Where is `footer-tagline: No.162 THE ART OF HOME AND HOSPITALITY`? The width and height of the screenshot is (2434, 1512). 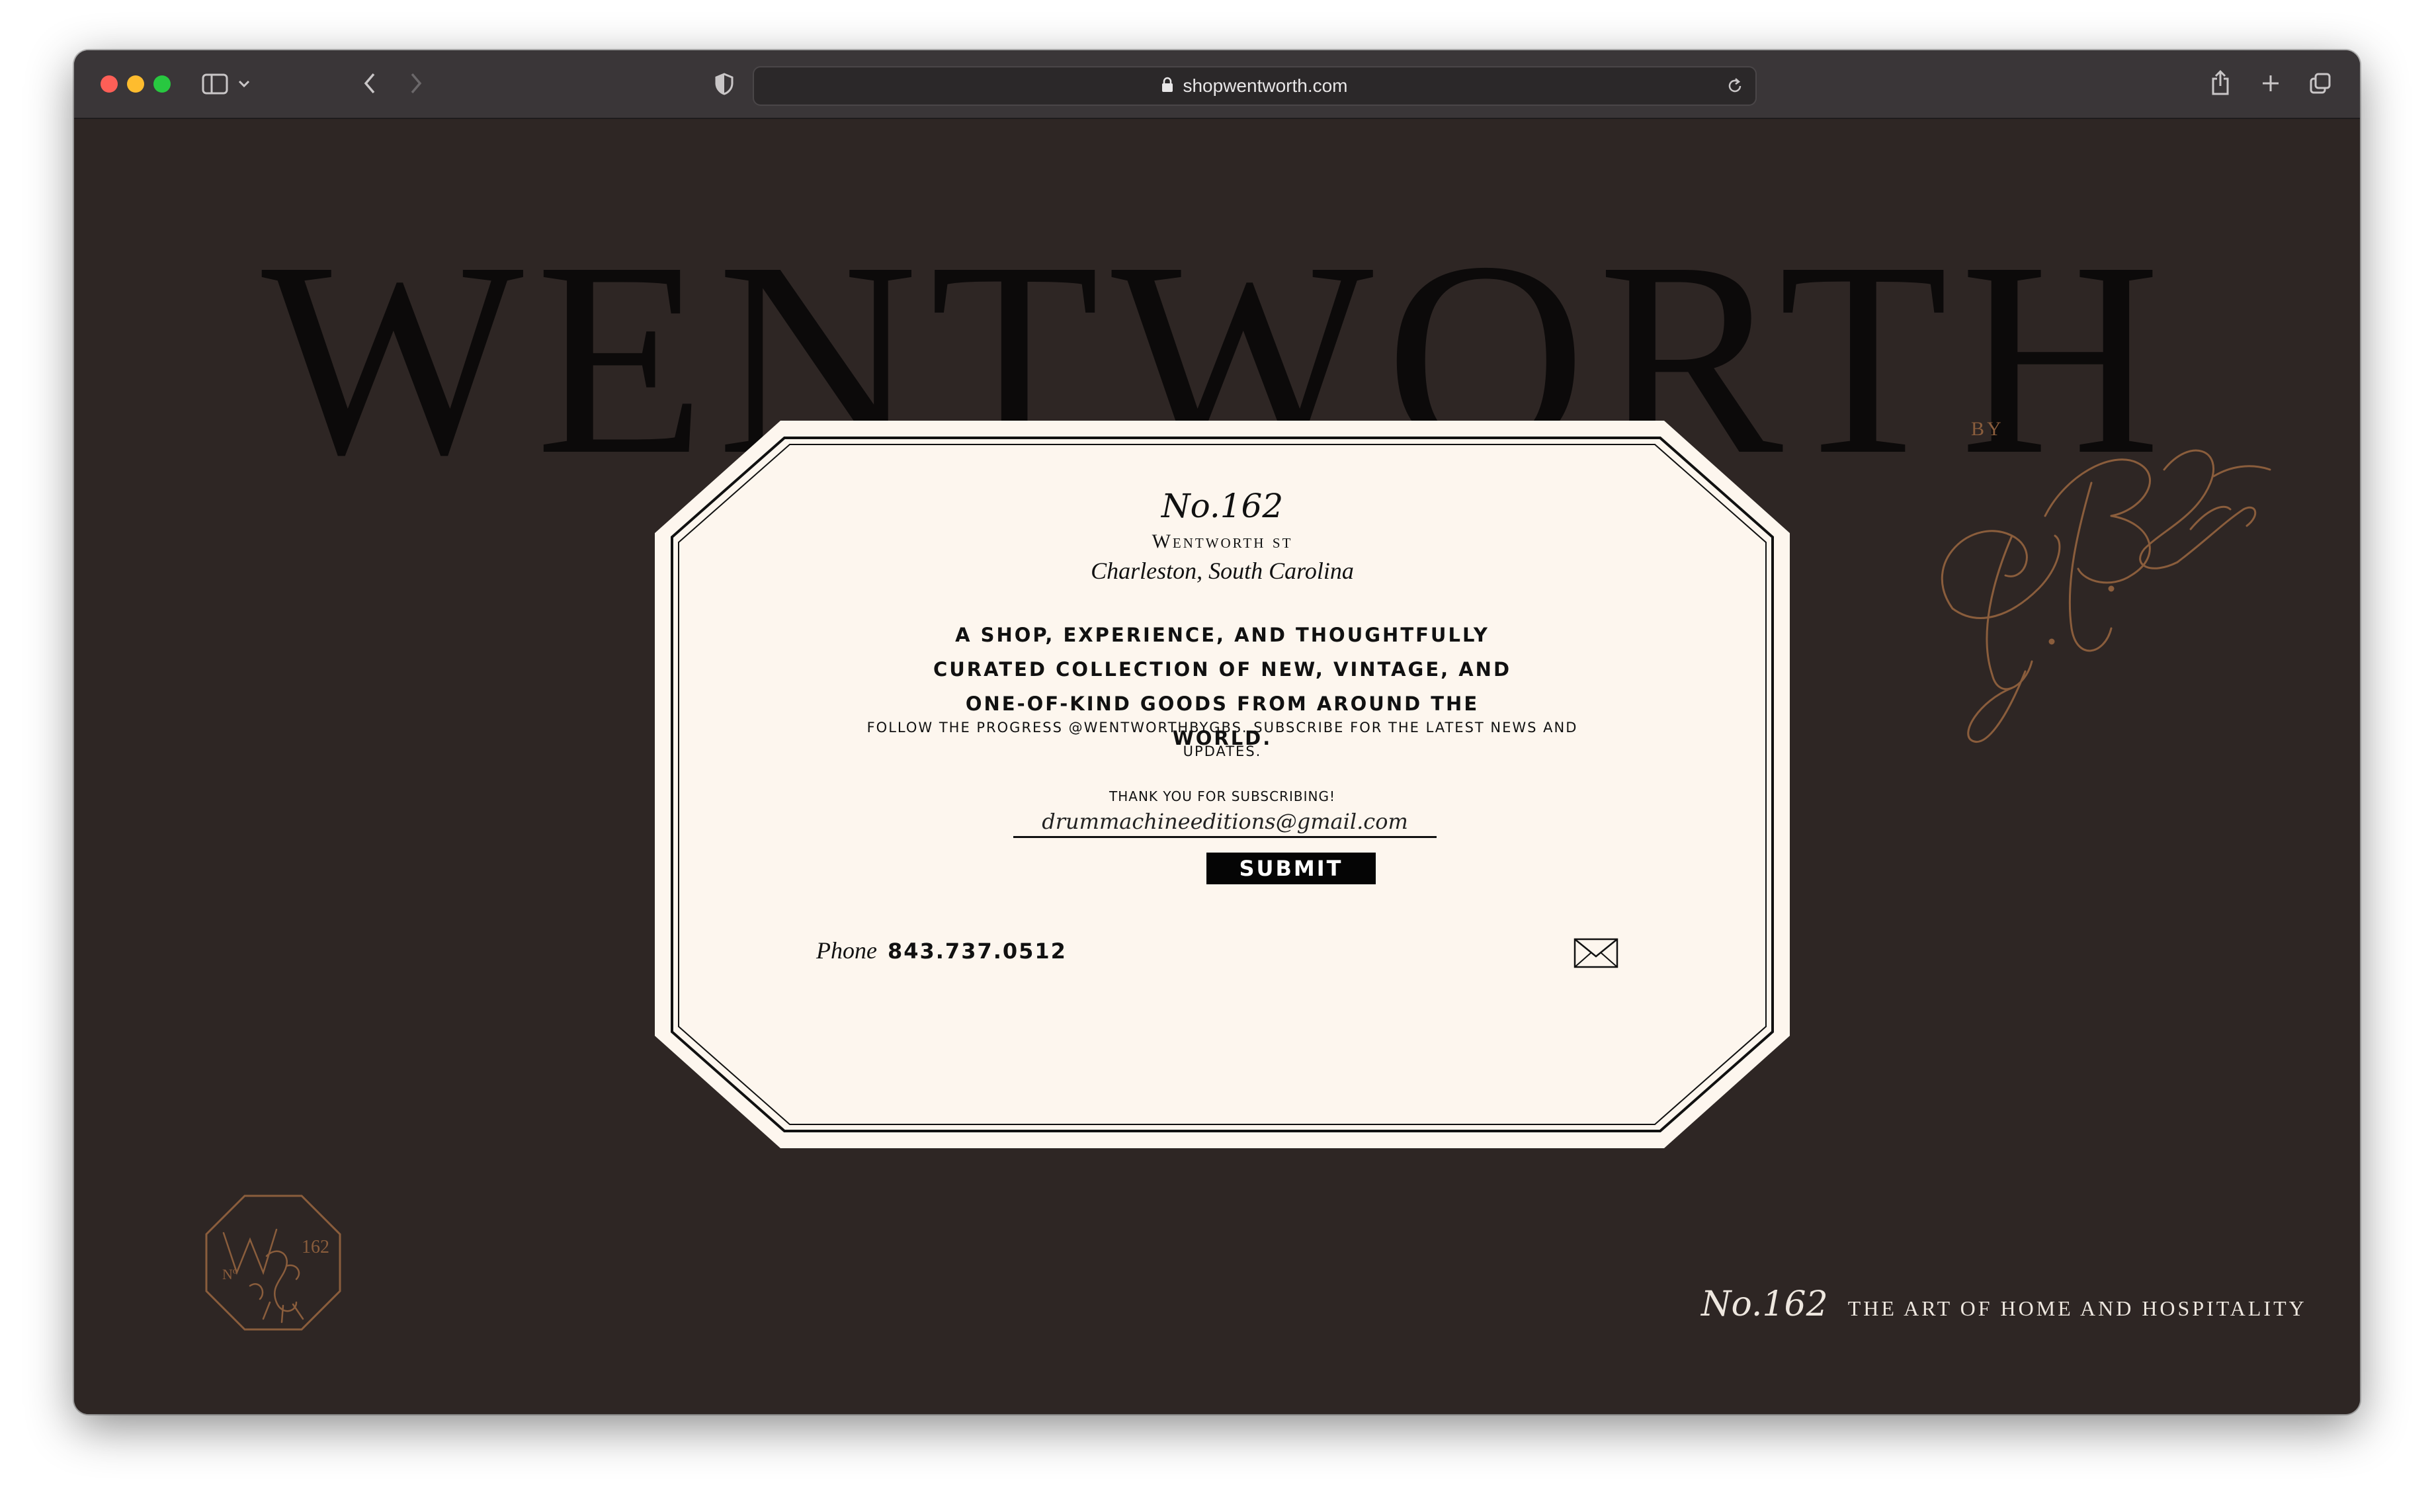 footer-tagline: No.162 THE ART OF HOME AND HOSPITALITY is located at coordinates (2004, 1304).